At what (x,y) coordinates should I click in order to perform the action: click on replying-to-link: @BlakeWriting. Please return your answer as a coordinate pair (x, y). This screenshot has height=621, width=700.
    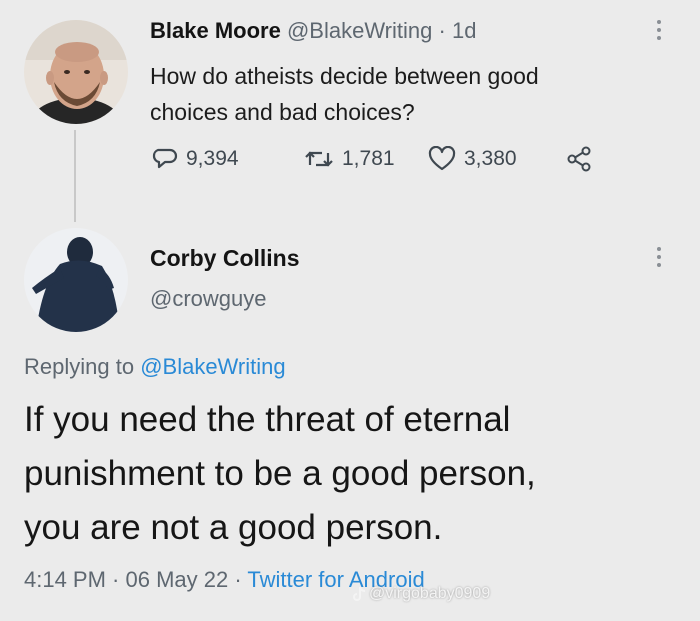
    Looking at the image, I should click on (212, 366).